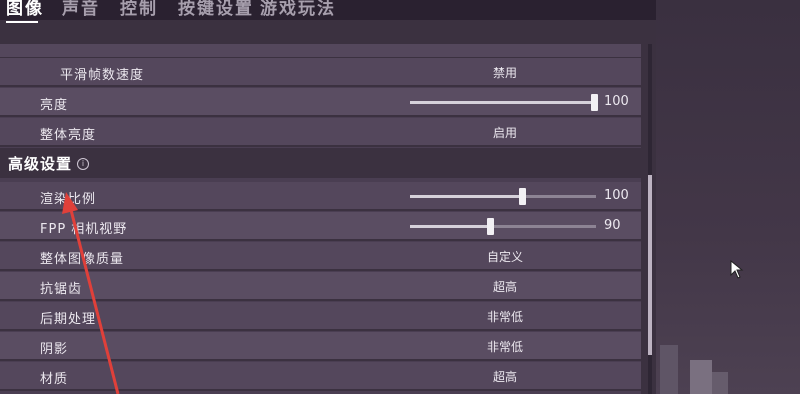 This screenshot has height=394, width=800. I want to click on scrollbar-thumb, so click(650, 265).